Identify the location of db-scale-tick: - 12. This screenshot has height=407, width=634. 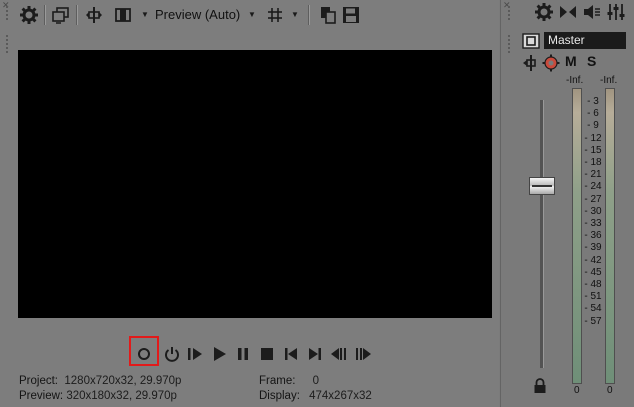
(593, 138).